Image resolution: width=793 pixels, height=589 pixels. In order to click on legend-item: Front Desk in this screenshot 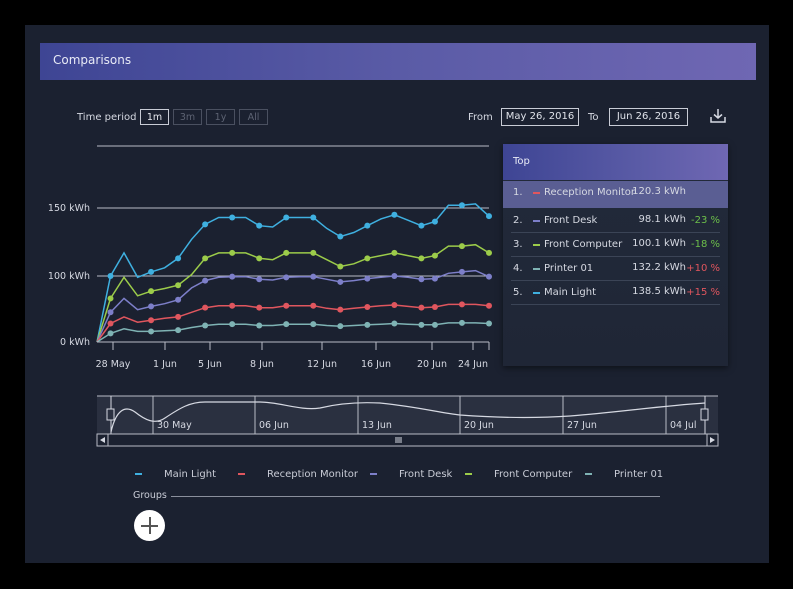, I will do `click(411, 474)`.